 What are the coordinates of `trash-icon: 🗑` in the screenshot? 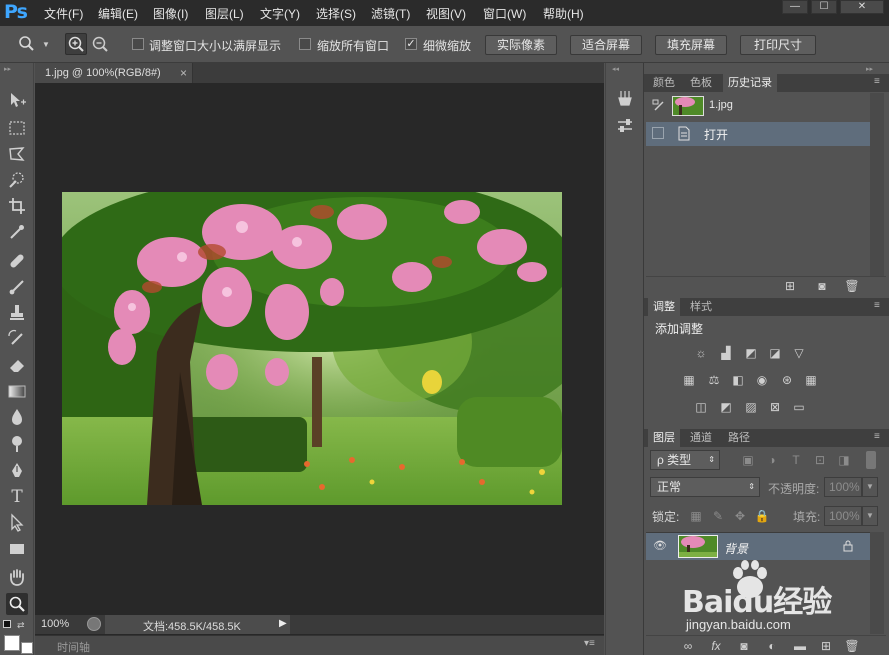 It's located at (852, 286).